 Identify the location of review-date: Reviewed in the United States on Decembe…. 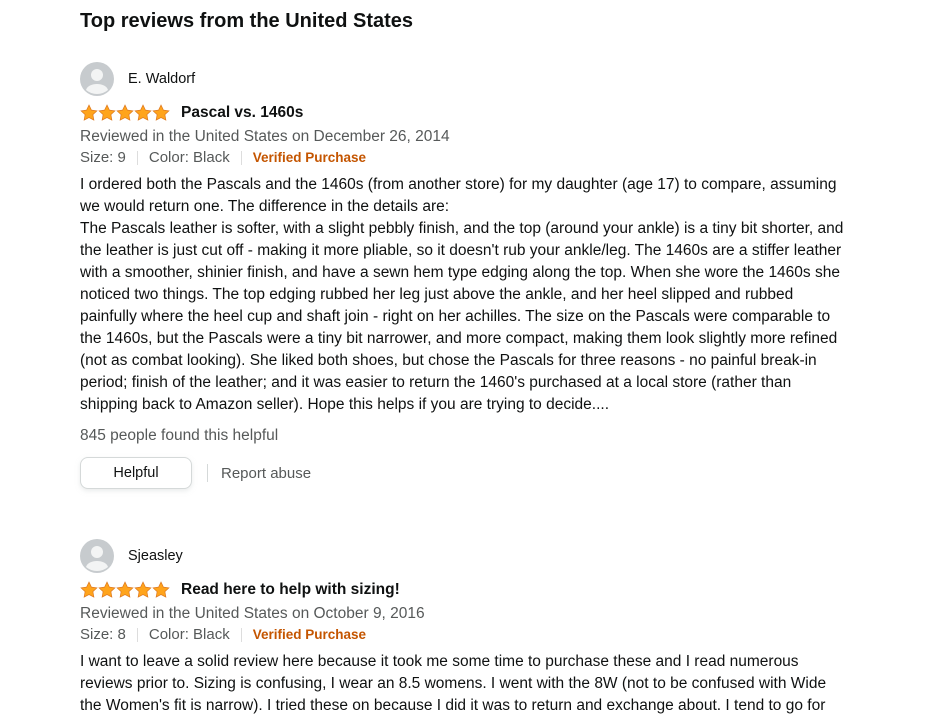
(265, 136).